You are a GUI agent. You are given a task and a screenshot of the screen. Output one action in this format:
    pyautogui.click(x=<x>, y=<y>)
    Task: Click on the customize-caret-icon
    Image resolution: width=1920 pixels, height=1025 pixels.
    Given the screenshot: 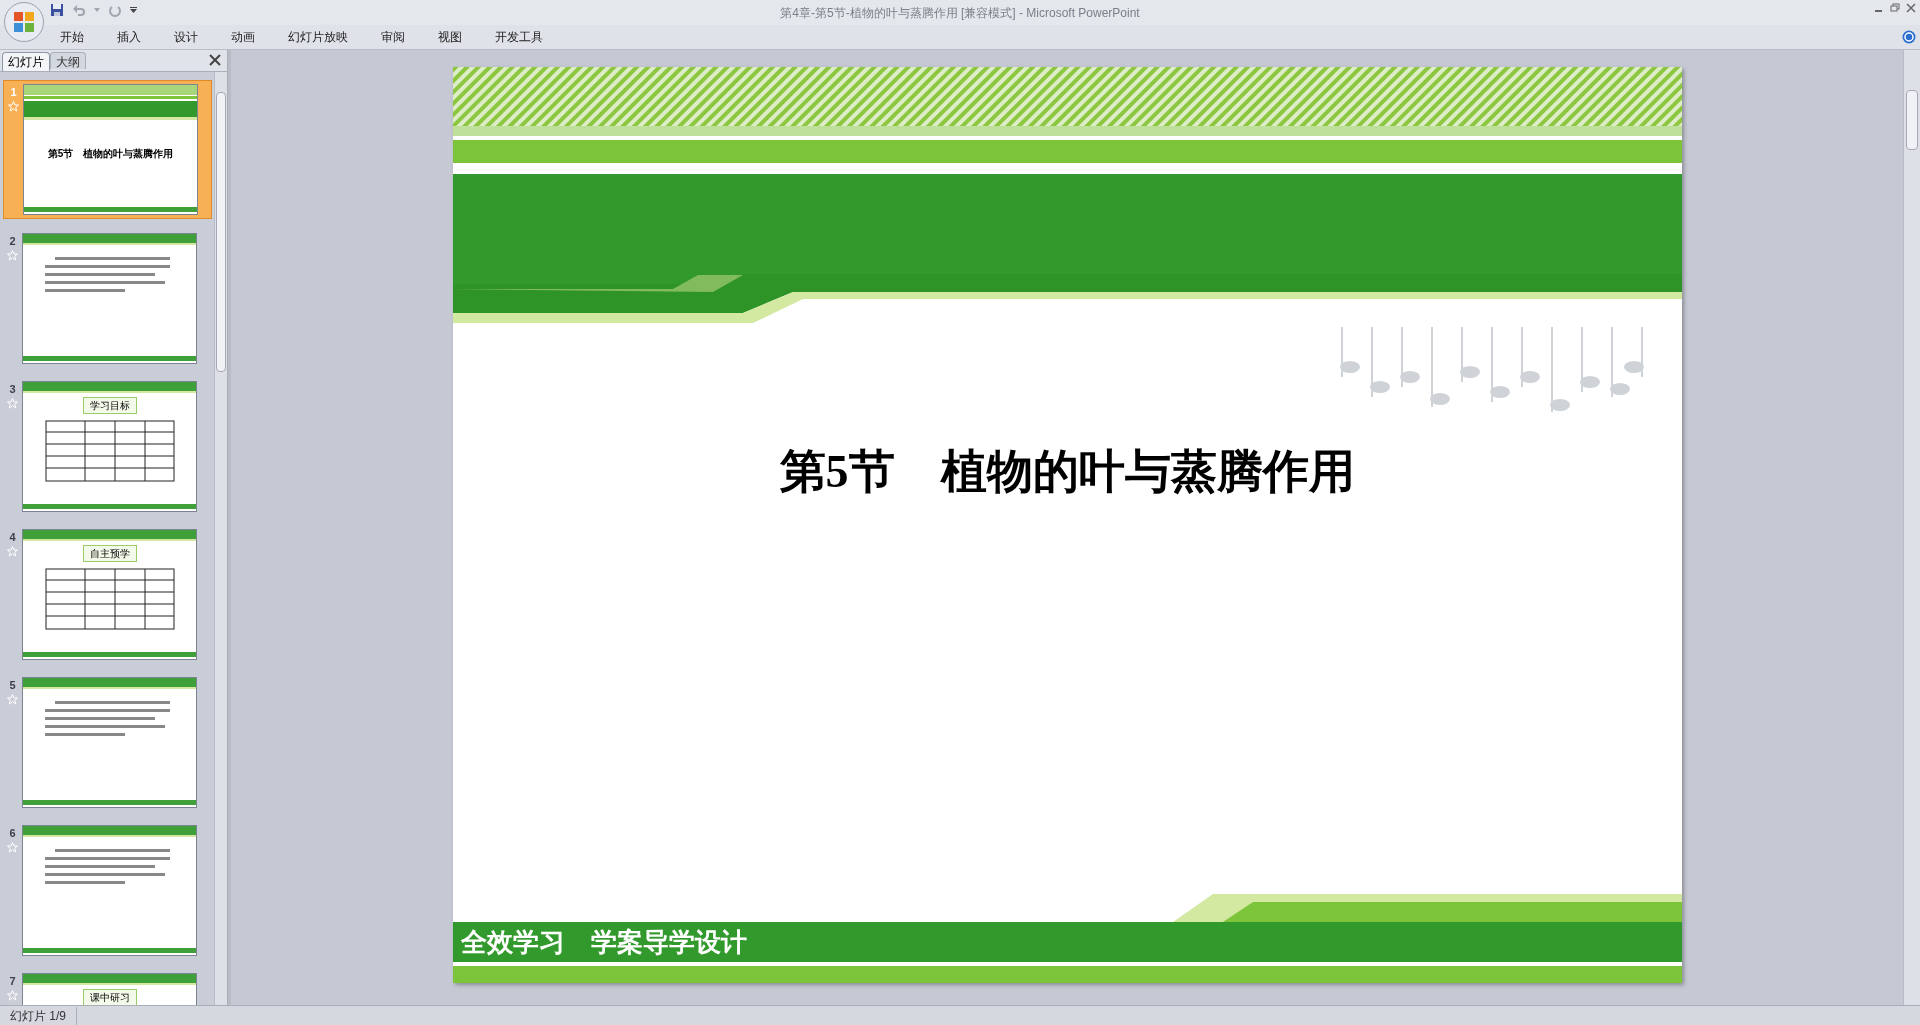 What is the action you would take?
    pyautogui.click(x=133, y=10)
    